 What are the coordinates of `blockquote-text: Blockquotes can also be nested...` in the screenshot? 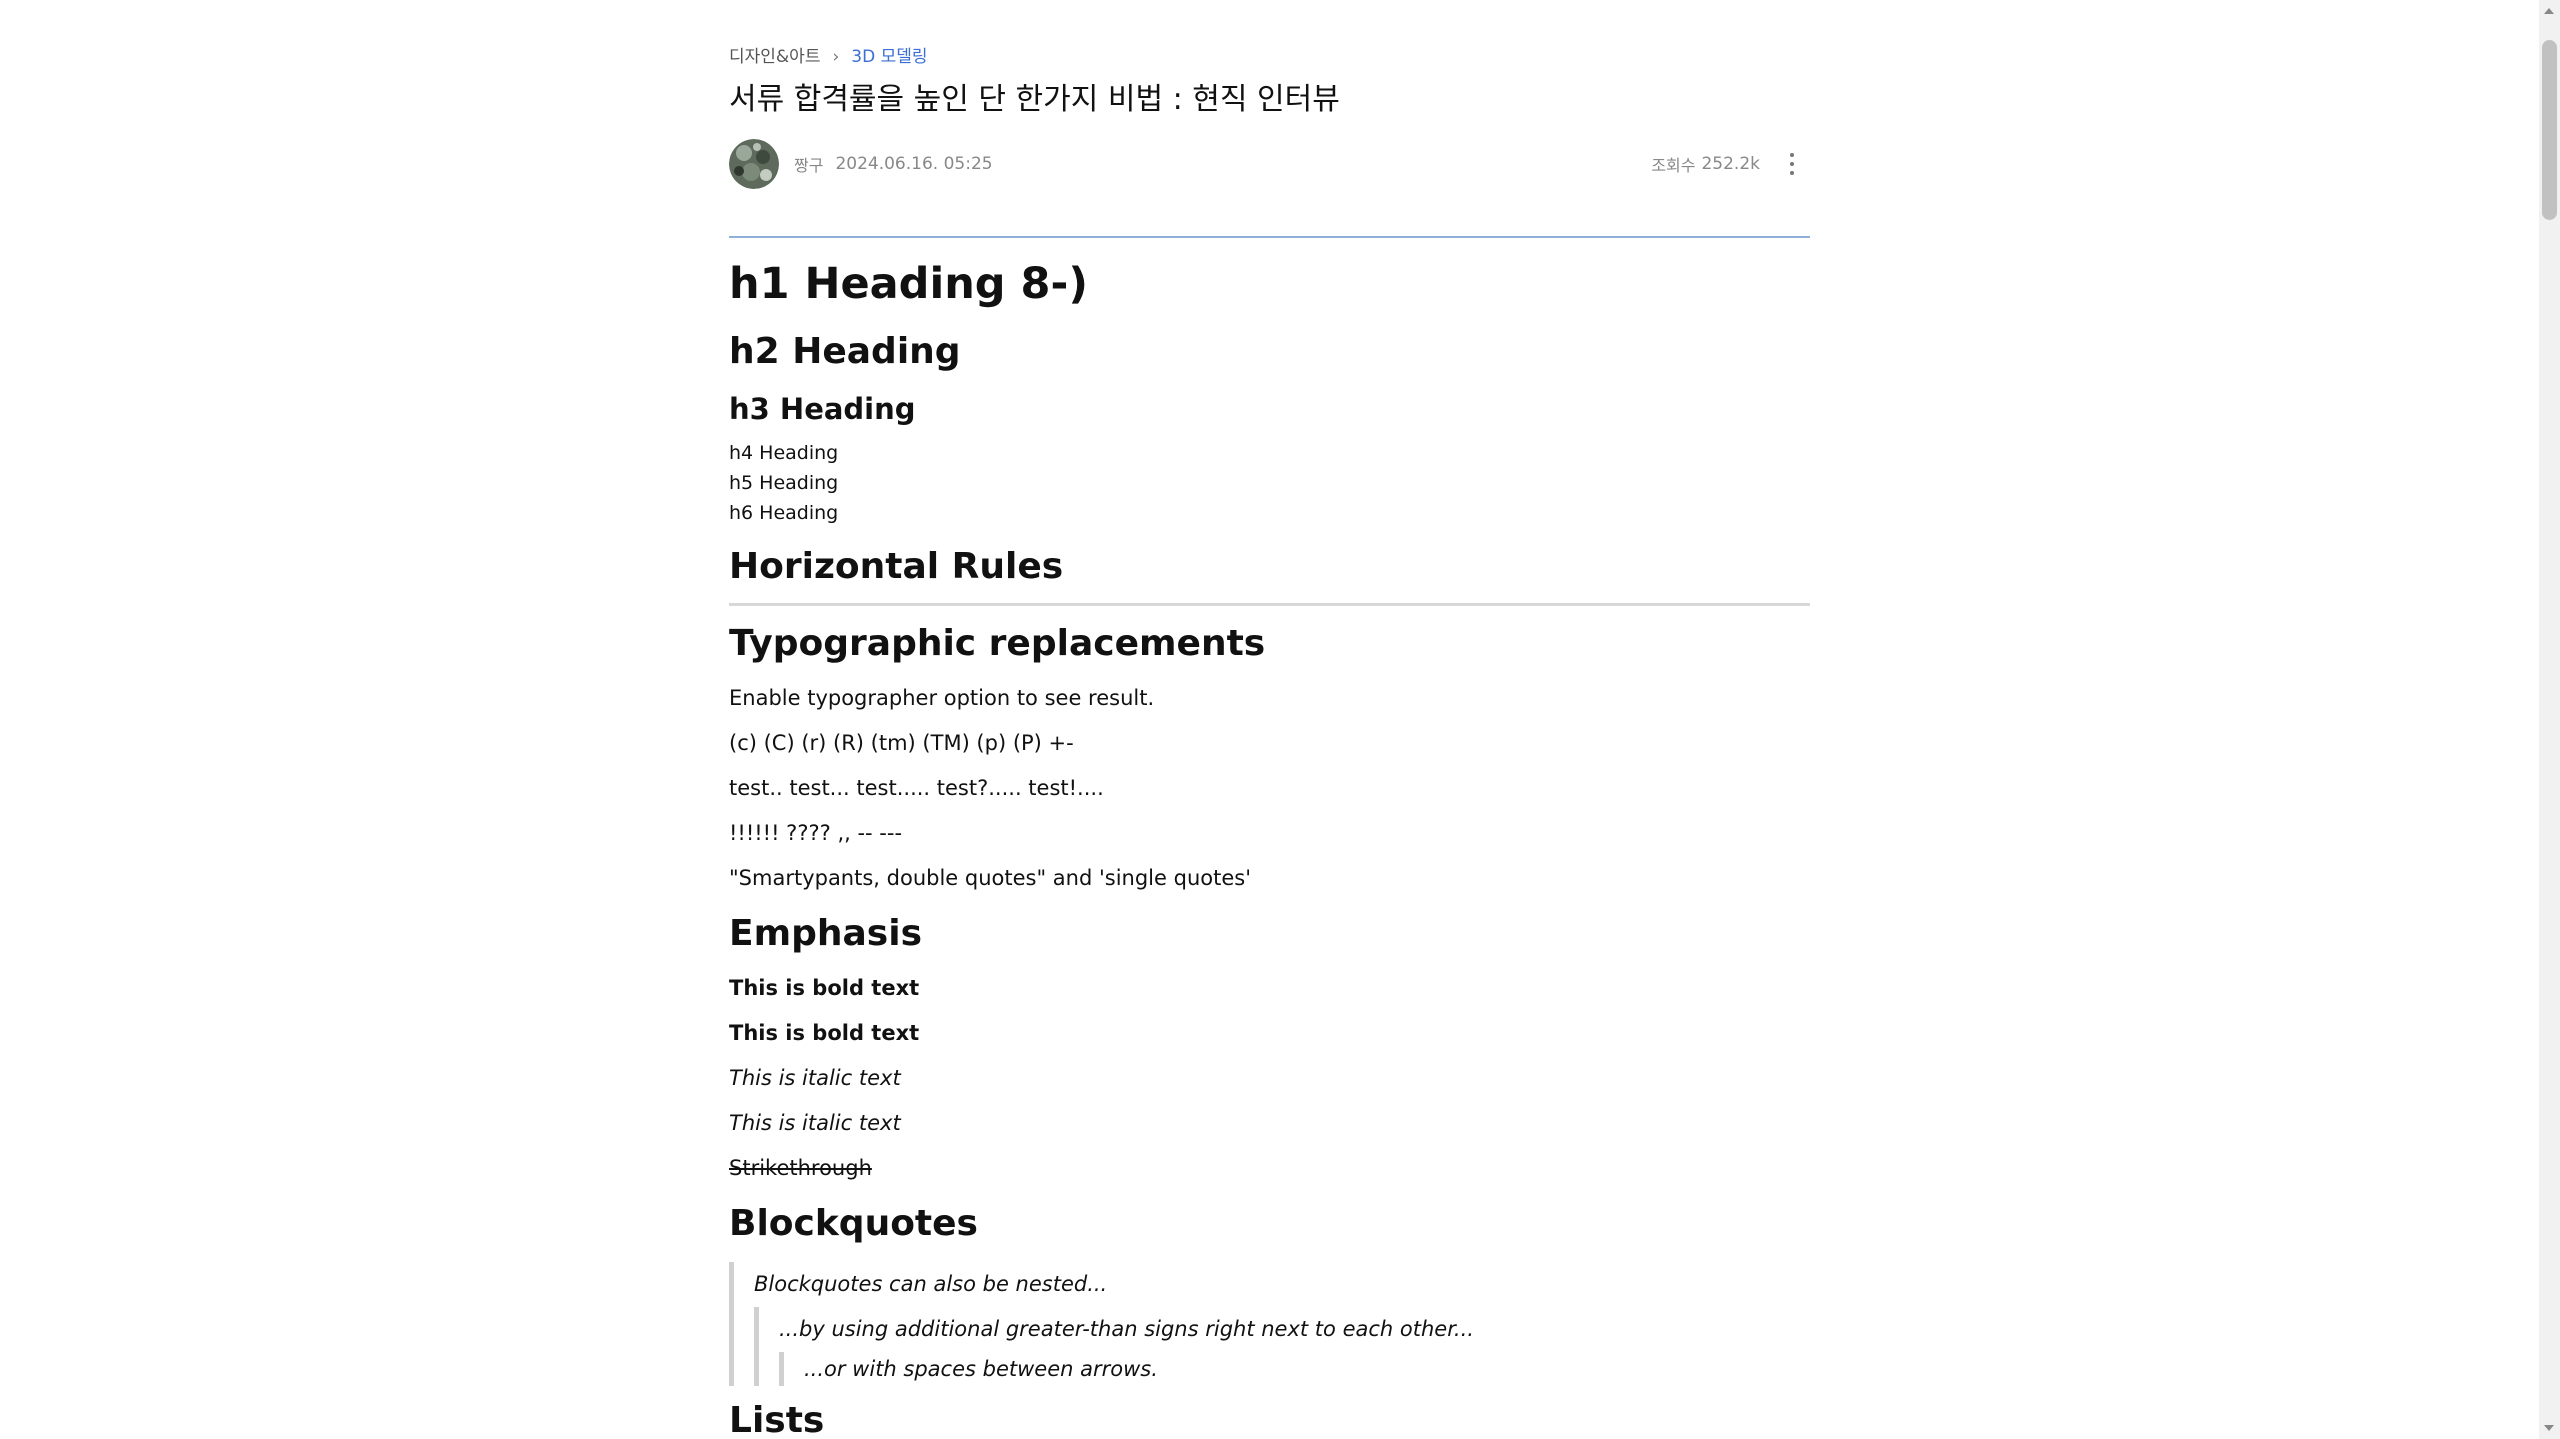 It's located at (931, 1284).